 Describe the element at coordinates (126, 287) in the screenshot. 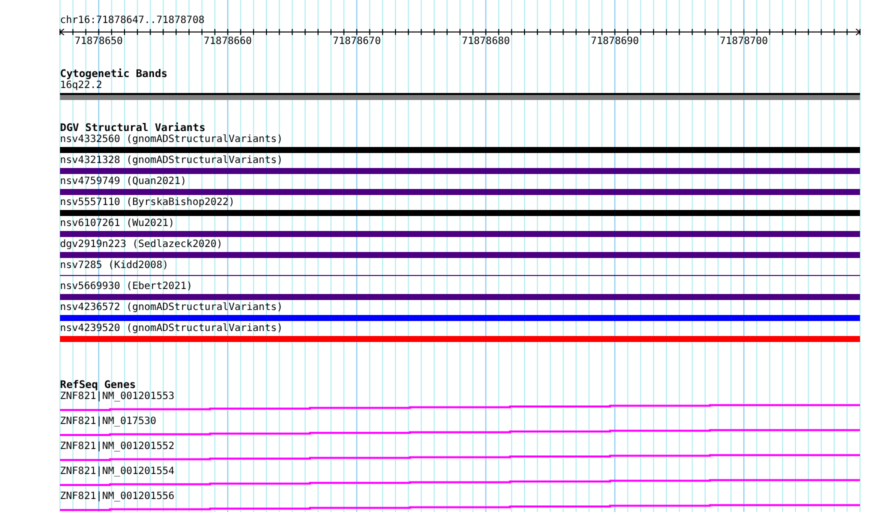

I see `variant-label: nsv5669930 (Ebert2021)` at that location.